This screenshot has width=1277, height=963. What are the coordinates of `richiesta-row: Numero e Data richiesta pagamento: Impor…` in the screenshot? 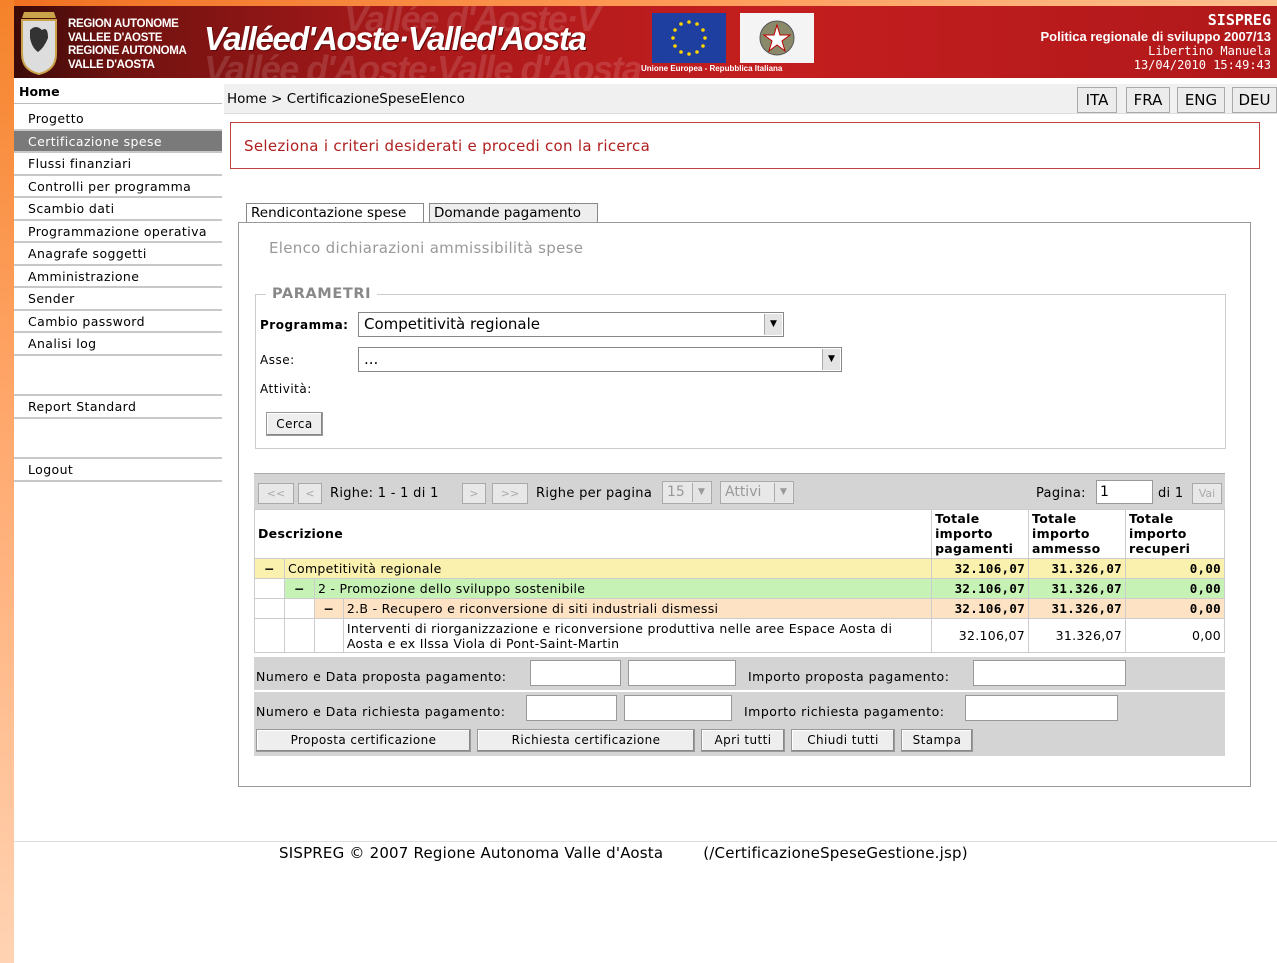 It's located at (739, 709).